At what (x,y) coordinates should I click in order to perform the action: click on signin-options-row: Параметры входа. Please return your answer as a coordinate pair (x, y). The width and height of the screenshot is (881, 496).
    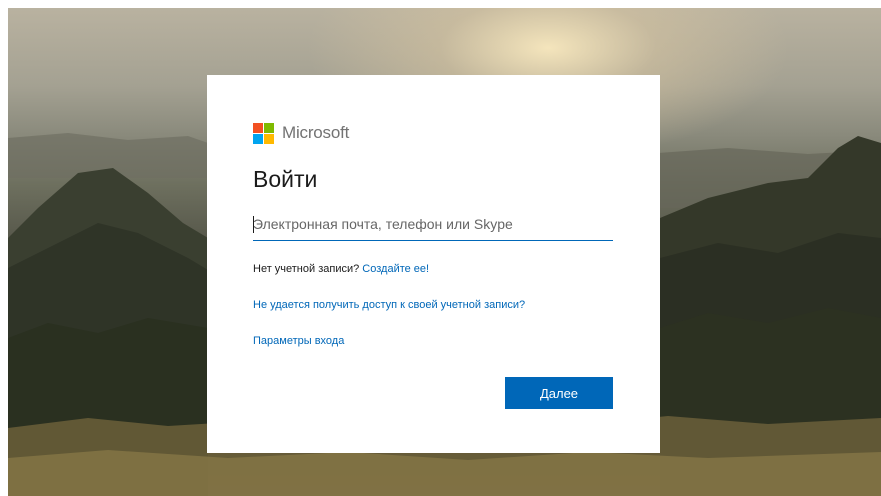
    Looking at the image, I should click on (298, 341).